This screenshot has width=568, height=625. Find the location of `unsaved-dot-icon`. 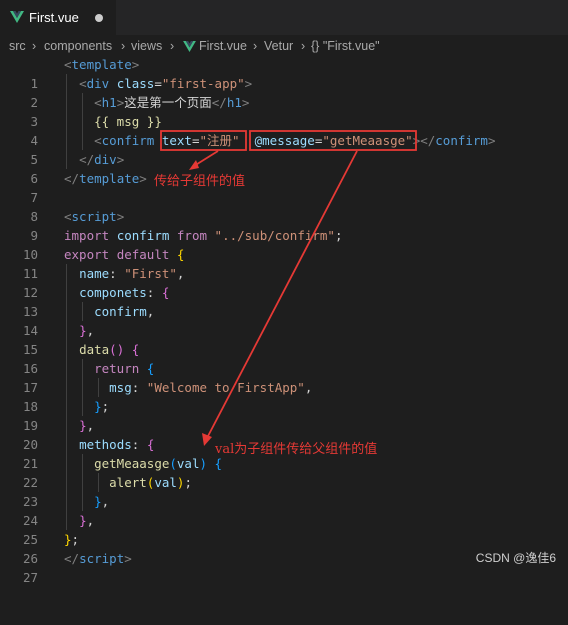

unsaved-dot-icon is located at coordinates (99, 18).